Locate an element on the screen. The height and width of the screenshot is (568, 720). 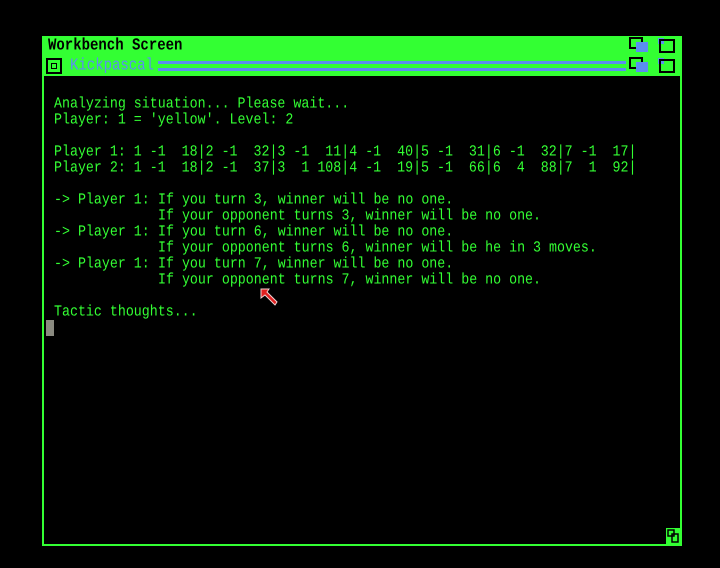
window-title: Kickpascal is located at coordinates (112, 66).